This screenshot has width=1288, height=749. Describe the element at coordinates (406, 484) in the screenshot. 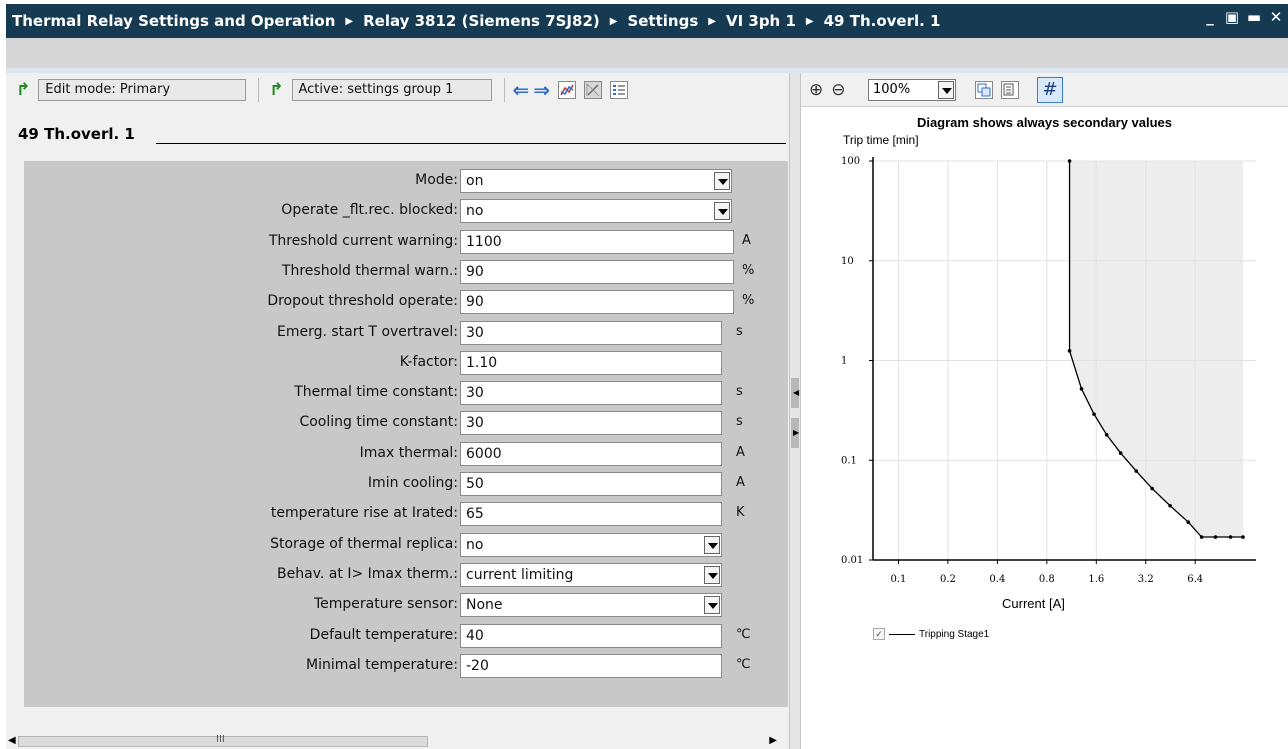

I see `form-row: Imin cooling: 50 A` at that location.